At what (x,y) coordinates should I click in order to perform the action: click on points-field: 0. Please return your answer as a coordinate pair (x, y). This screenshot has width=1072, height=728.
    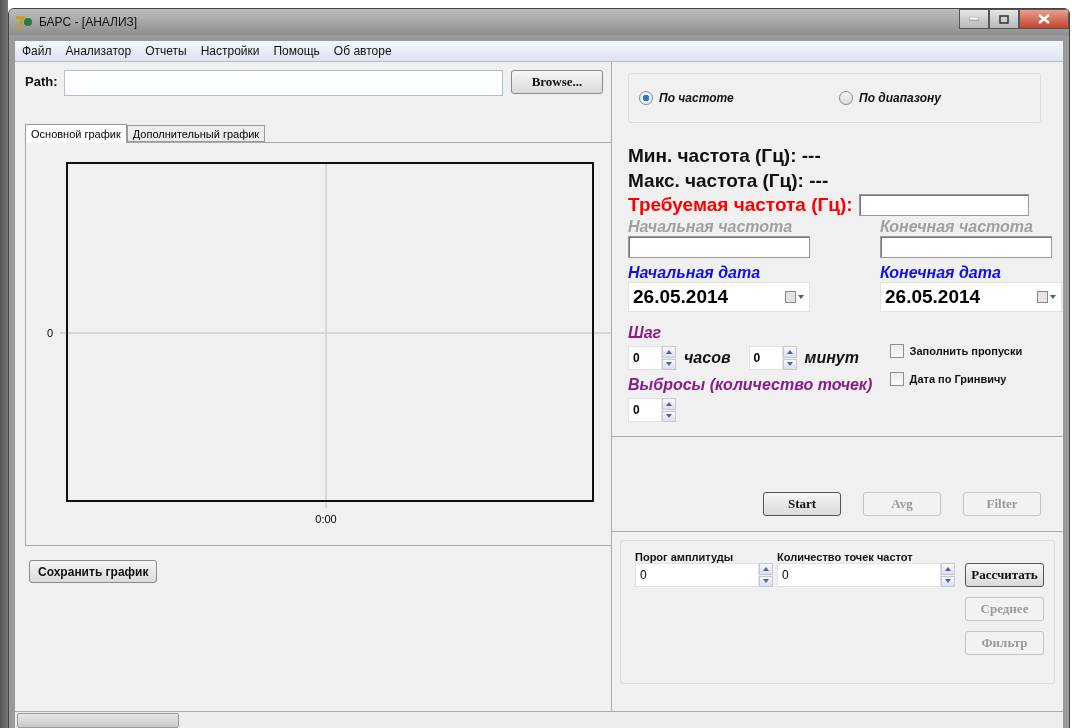
    Looking at the image, I should click on (859, 575).